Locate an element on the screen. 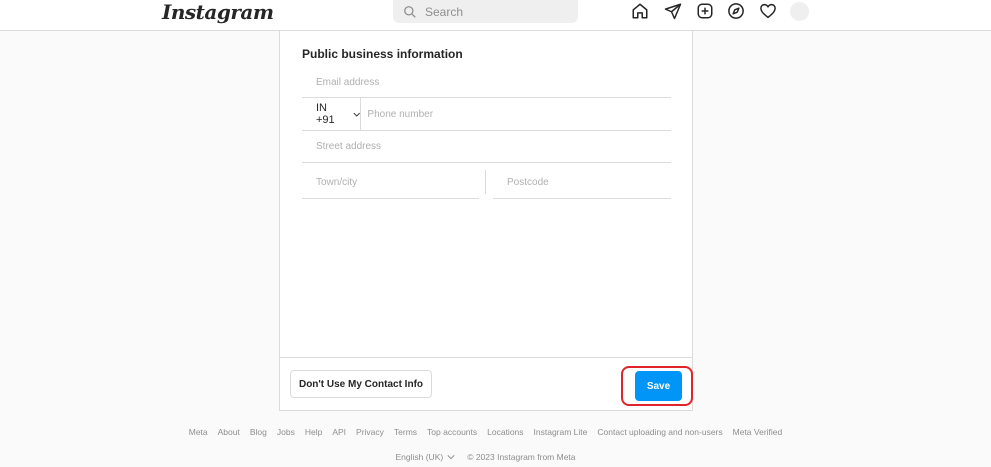  postcode-field-wrapper is located at coordinates (582, 183).